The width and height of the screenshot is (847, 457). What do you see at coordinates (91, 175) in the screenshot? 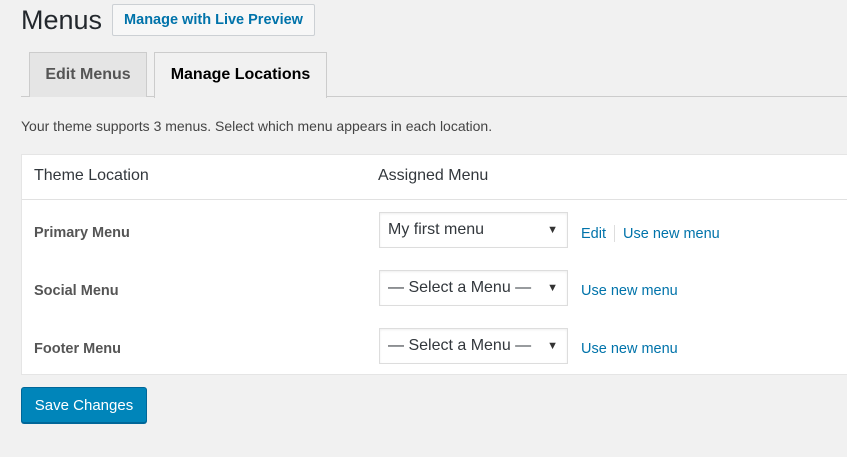
I see `column-header-theme-location: Theme Location` at bounding box center [91, 175].